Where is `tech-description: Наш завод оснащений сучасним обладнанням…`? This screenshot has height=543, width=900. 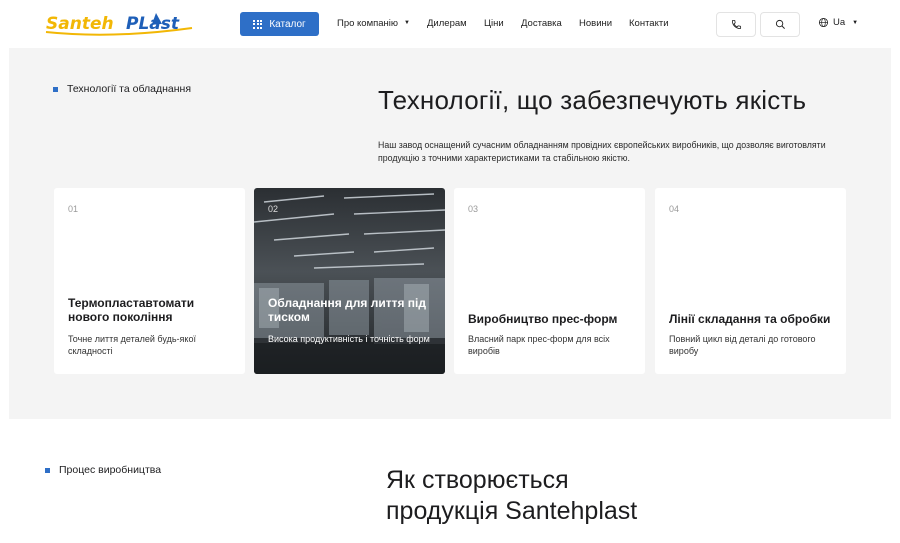 tech-description: Наш завод оснащений сучасним обладнанням… is located at coordinates (602, 151).